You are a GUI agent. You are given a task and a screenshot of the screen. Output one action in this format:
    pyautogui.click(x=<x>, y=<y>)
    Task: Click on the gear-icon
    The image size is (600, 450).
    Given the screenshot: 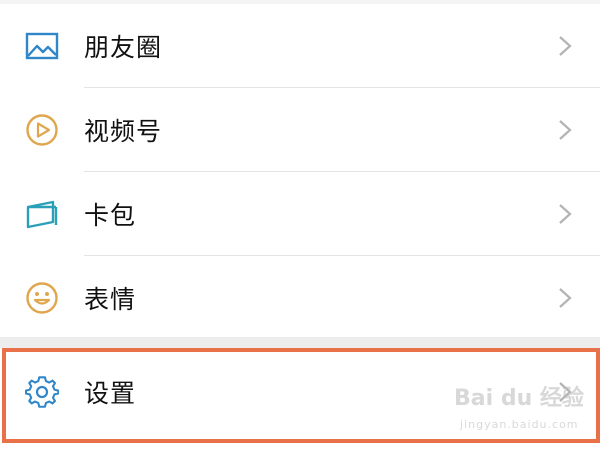 What is the action you would take?
    pyautogui.click(x=42, y=392)
    